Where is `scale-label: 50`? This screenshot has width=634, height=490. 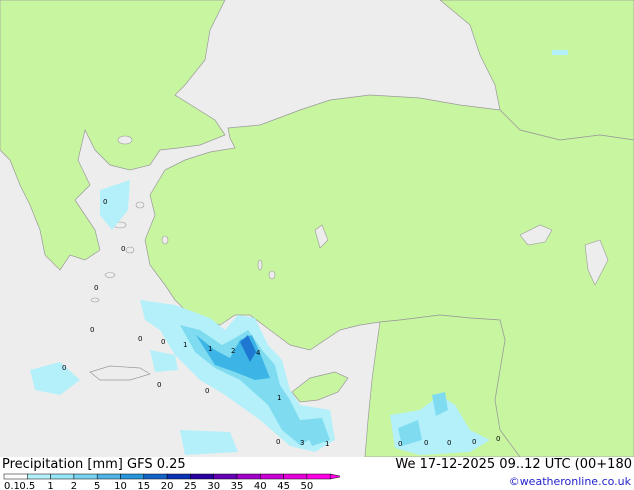 scale-label: 50 is located at coordinates (307, 485).